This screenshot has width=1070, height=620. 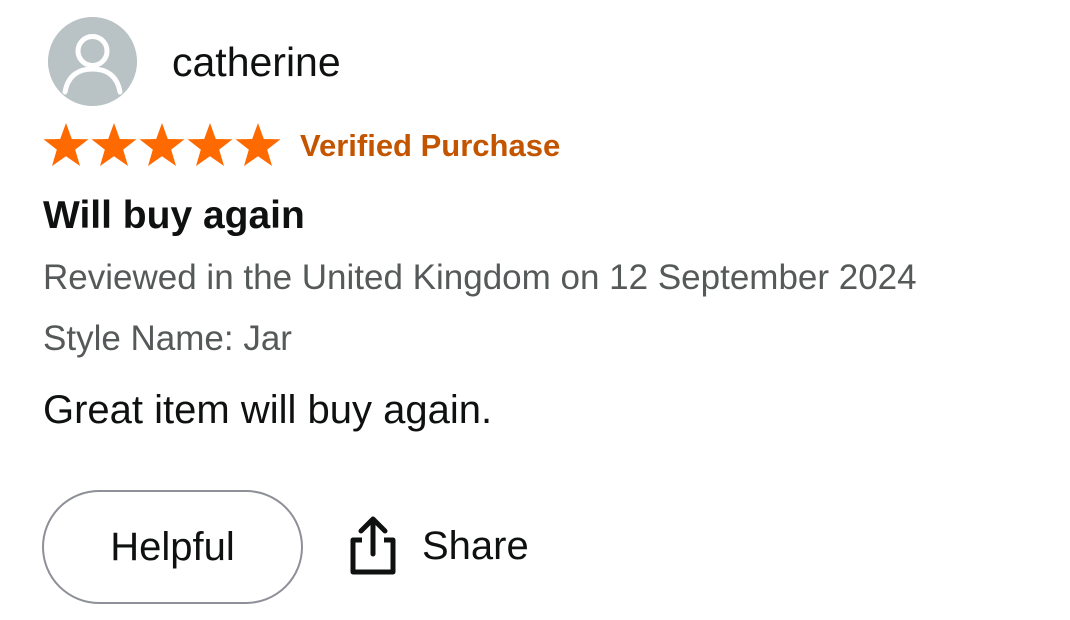 I want to click on reviewer-avatar, so click(x=92, y=61).